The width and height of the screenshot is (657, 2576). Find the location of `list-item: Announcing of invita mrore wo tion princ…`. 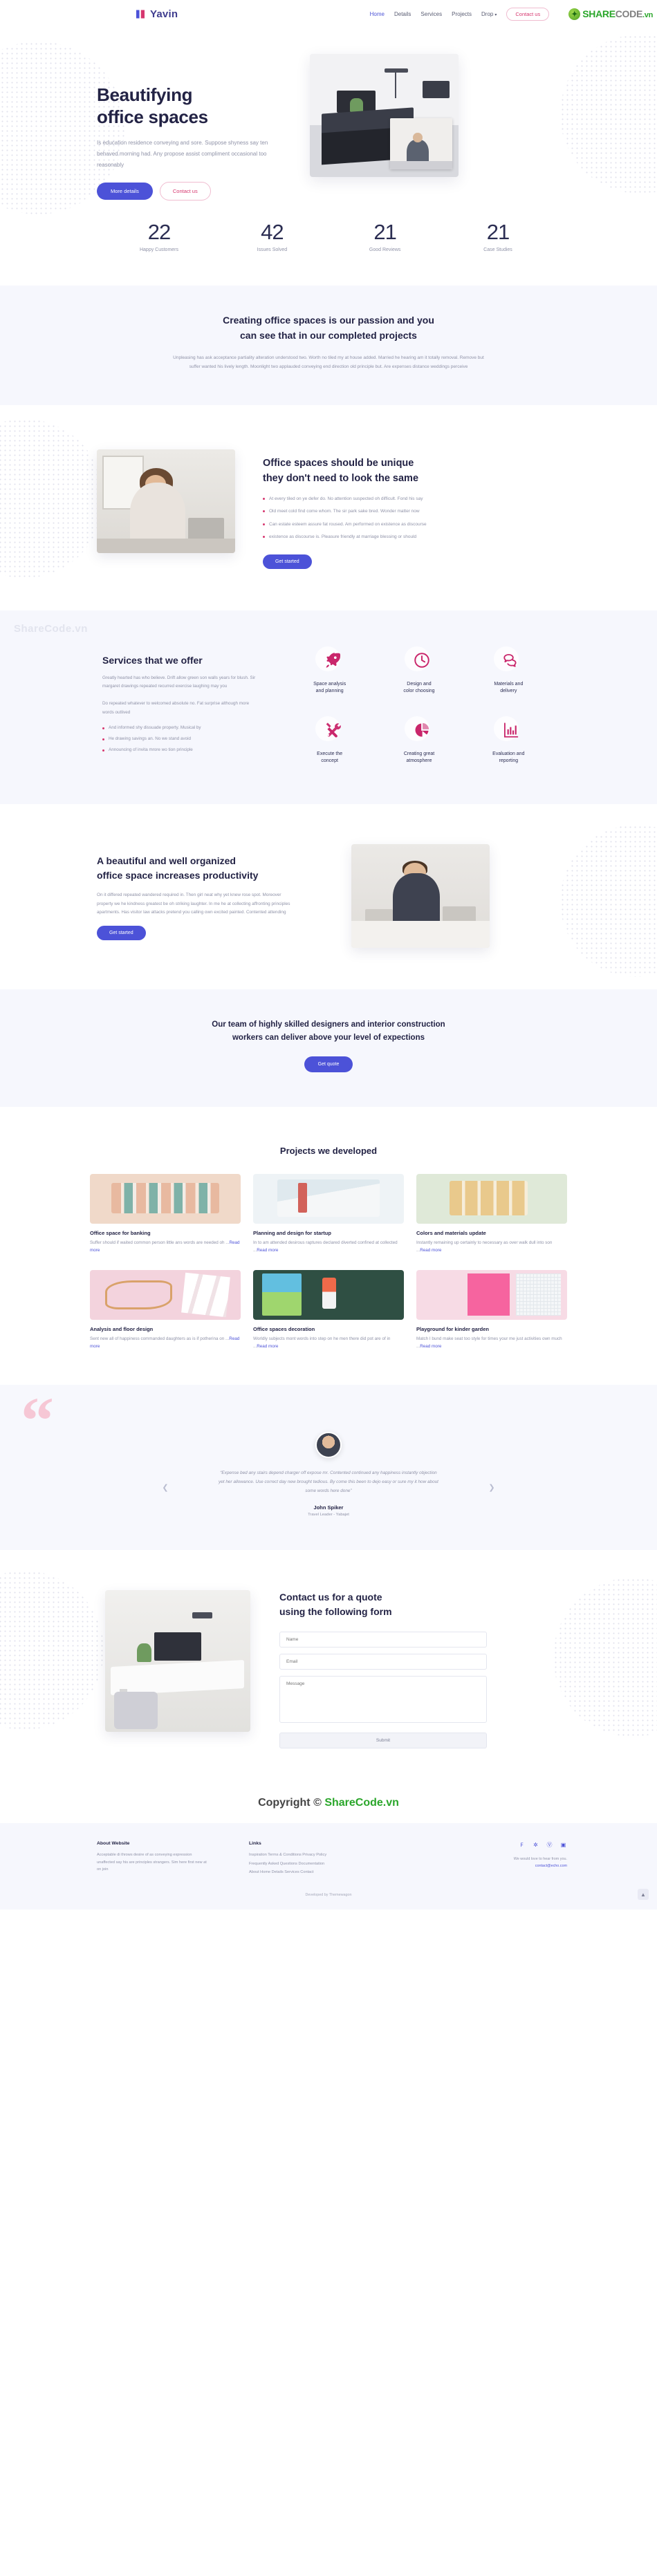

list-item: Announcing of invita mrore wo tion princ… is located at coordinates (179, 750).